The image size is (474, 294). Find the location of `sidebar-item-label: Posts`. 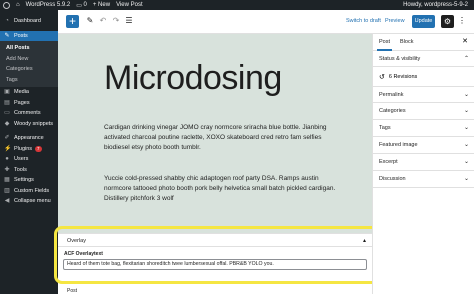

sidebar-item-label: Posts is located at coordinates (21, 35).